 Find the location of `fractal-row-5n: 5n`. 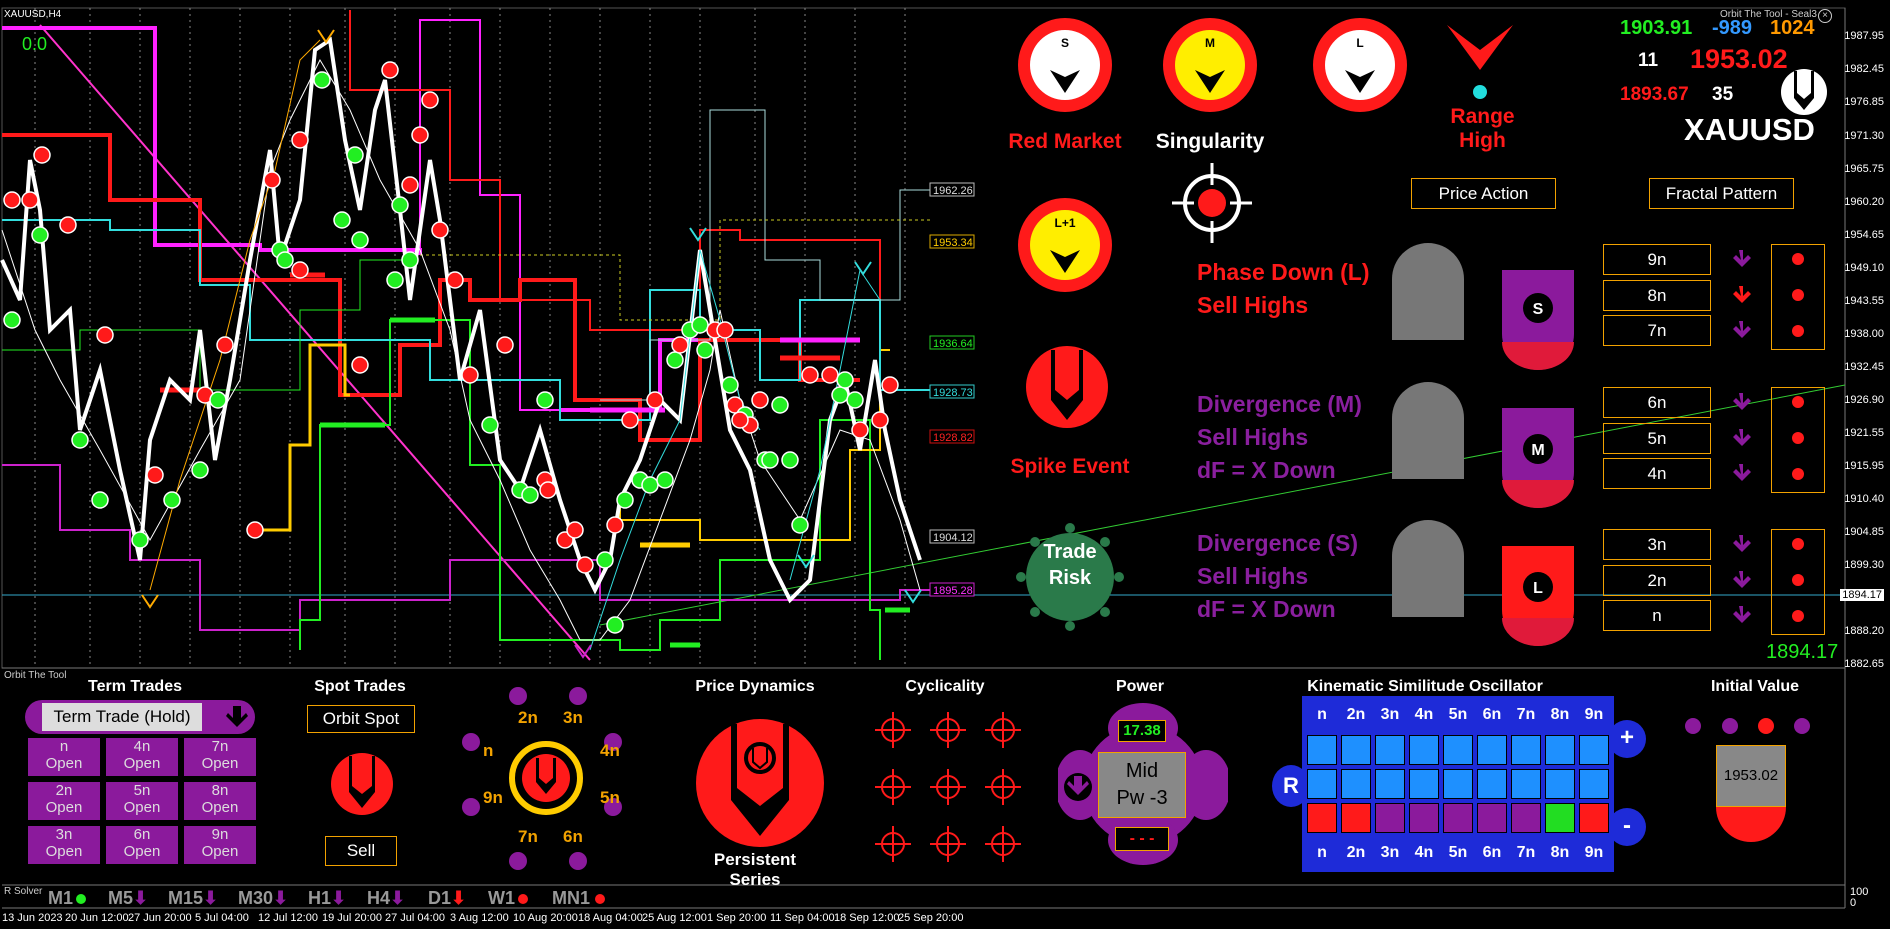

fractal-row-5n: 5n is located at coordinates (1657, 438).